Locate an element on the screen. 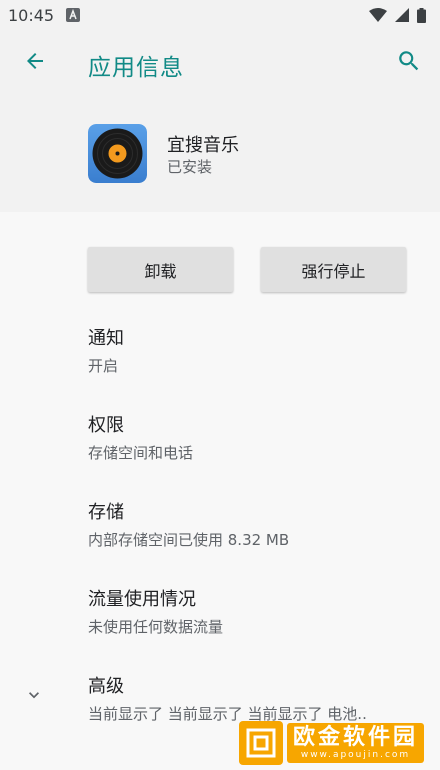 This screenshot has width=440, height=770. pref-storage: 存储 内部存储空间已使用 8.32 MB is located at coordinates (253, 524).